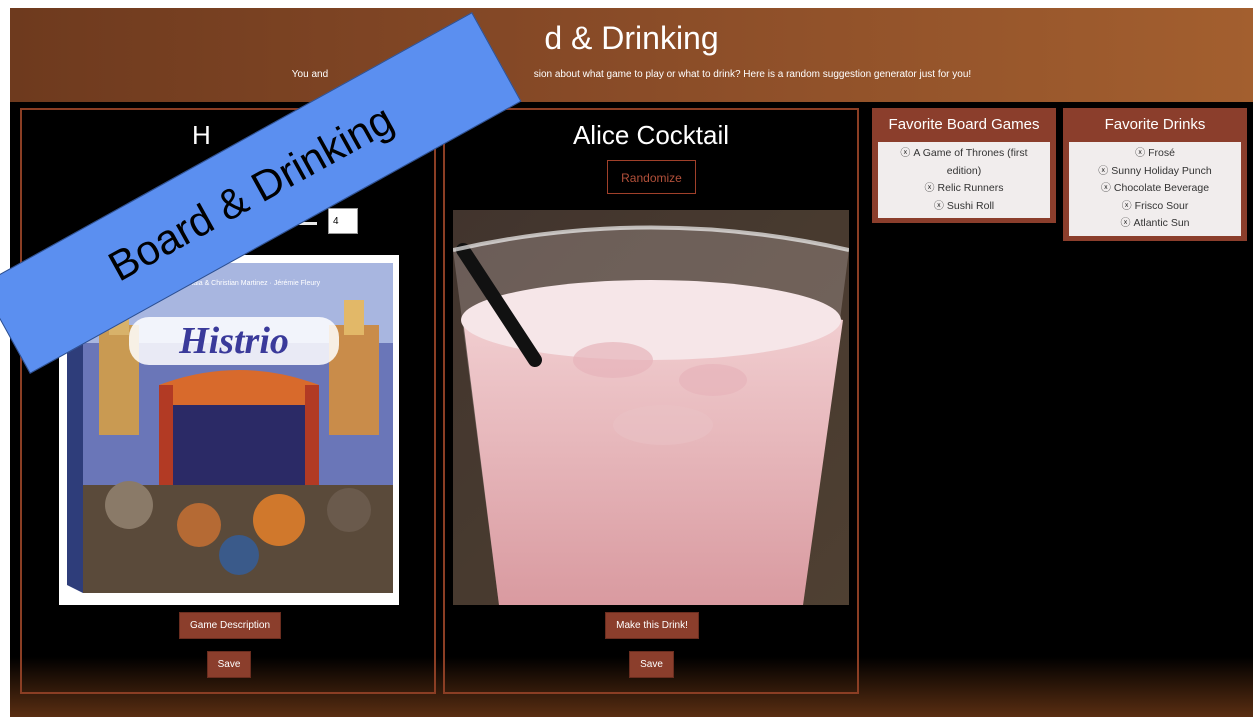  What do you see at coordinates (1155, 170) in the screenshot?
I see `list-item: ⓧ Sunny Holiday Punch` at bounding box center [1155, 170].